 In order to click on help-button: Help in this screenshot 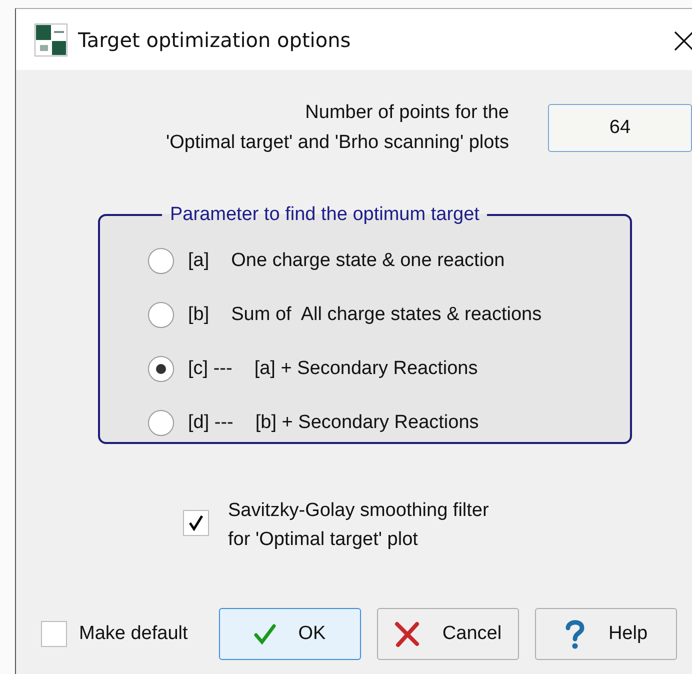, I will do `click(606, 634)`.